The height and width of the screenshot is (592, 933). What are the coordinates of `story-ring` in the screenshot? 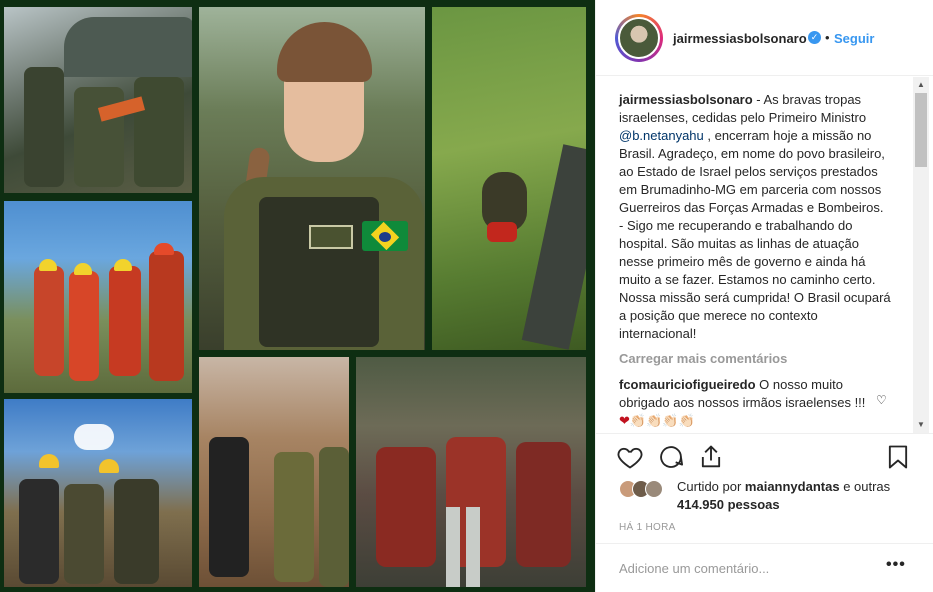 It's located at (639, 38).